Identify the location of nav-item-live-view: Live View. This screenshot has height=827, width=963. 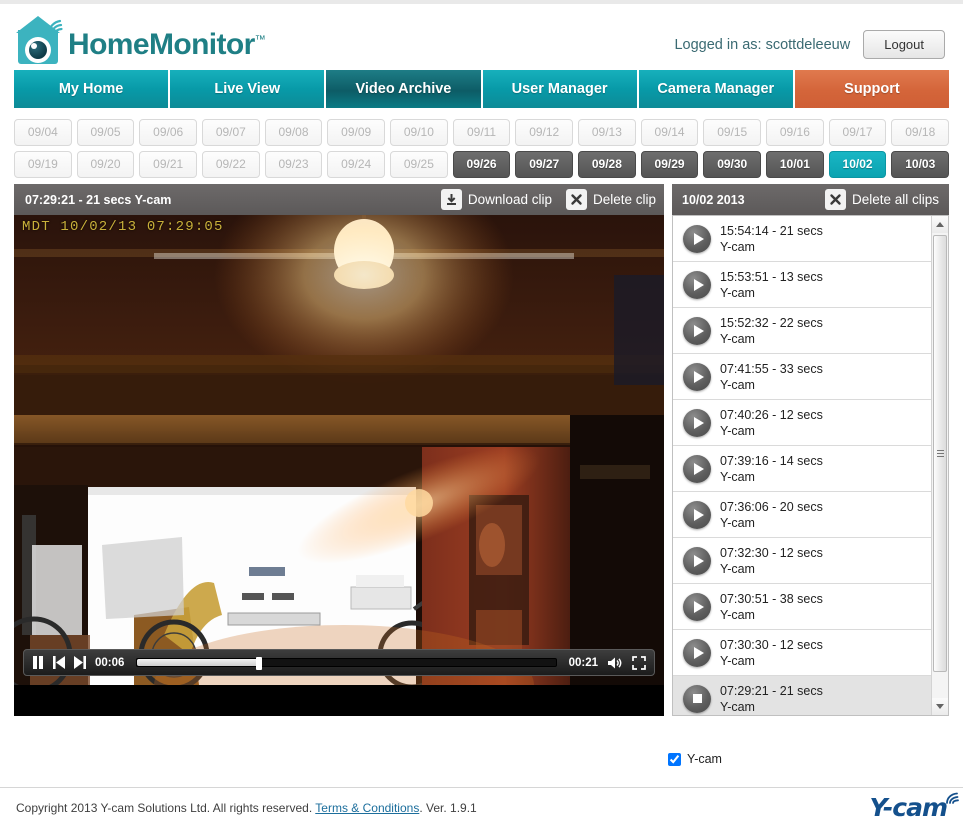
(248, 89).